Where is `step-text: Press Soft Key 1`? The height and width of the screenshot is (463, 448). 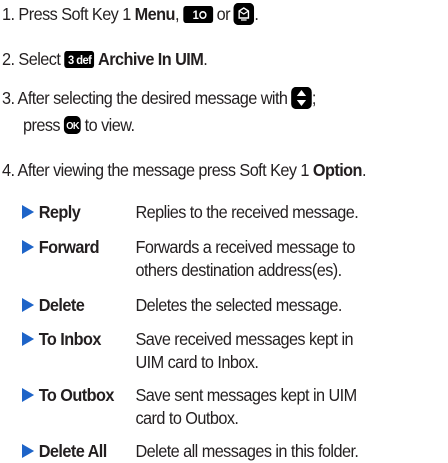
step-text: Press Soft Key 1 is located at coordinates (76, 14).